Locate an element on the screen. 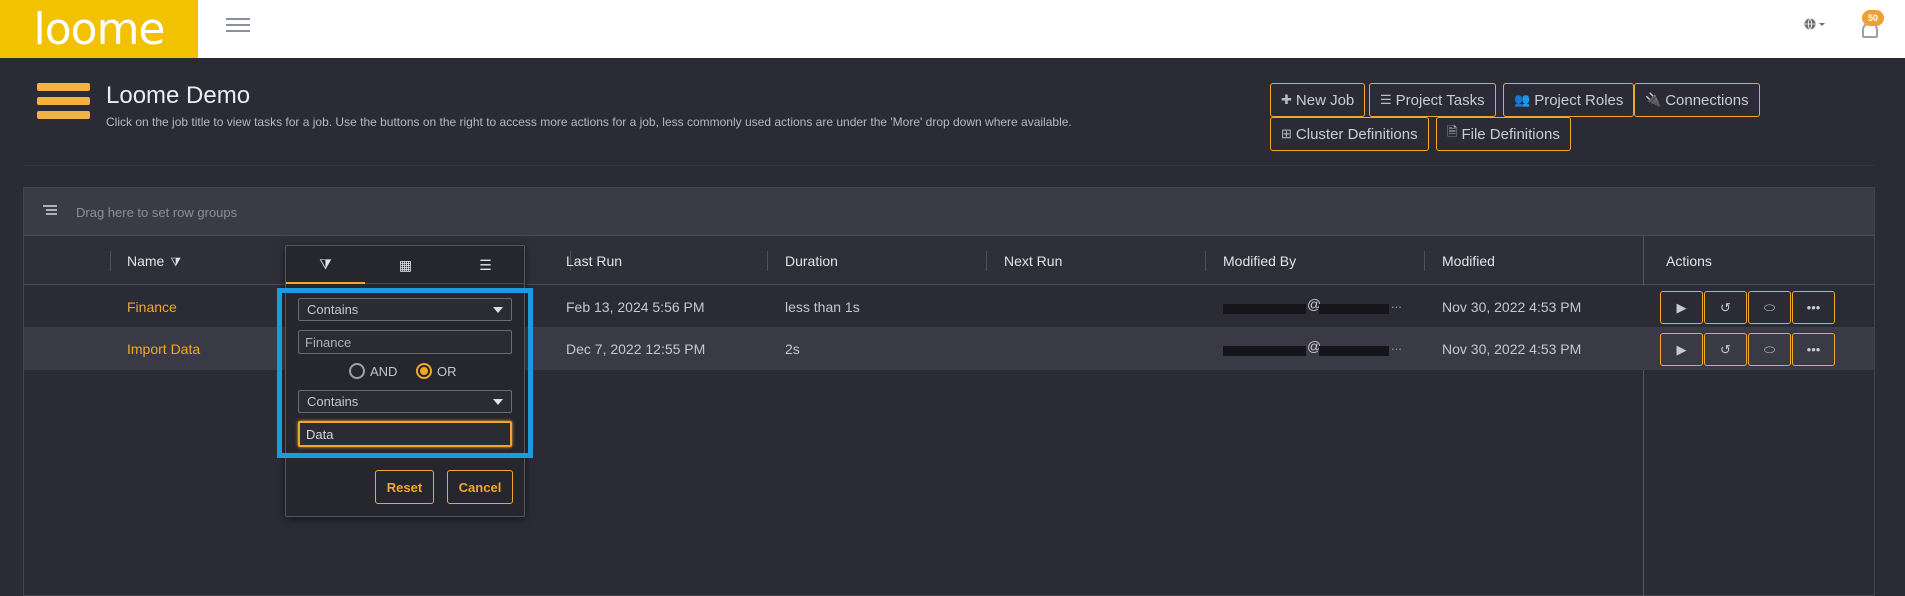 This screenshot has height=596, width=1905. duration-cell: 2s is located at coordinates (792, 349).